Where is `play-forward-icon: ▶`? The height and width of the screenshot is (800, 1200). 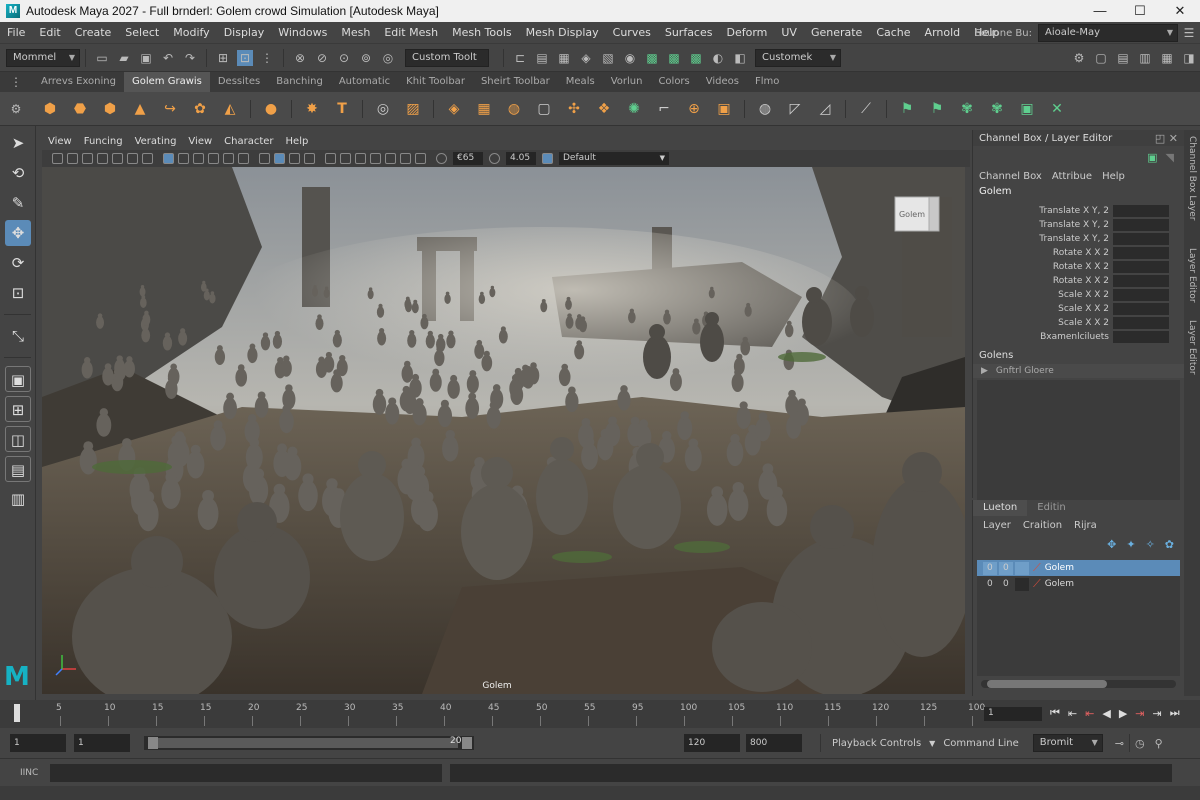
play-forward-icon: ▶ is located at coordinates (1123, 713).